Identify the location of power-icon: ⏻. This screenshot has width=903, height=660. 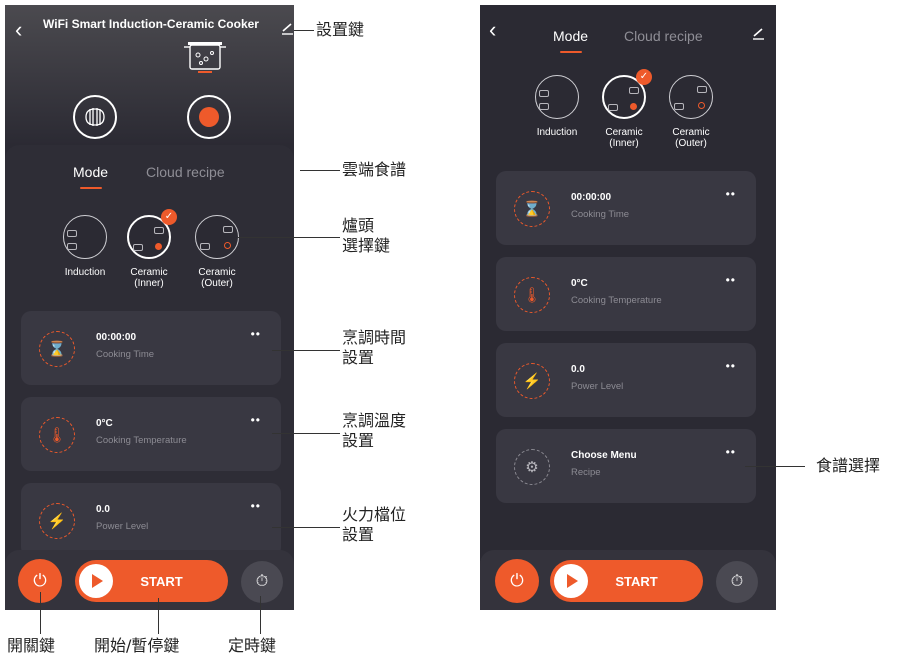
(517, 581).